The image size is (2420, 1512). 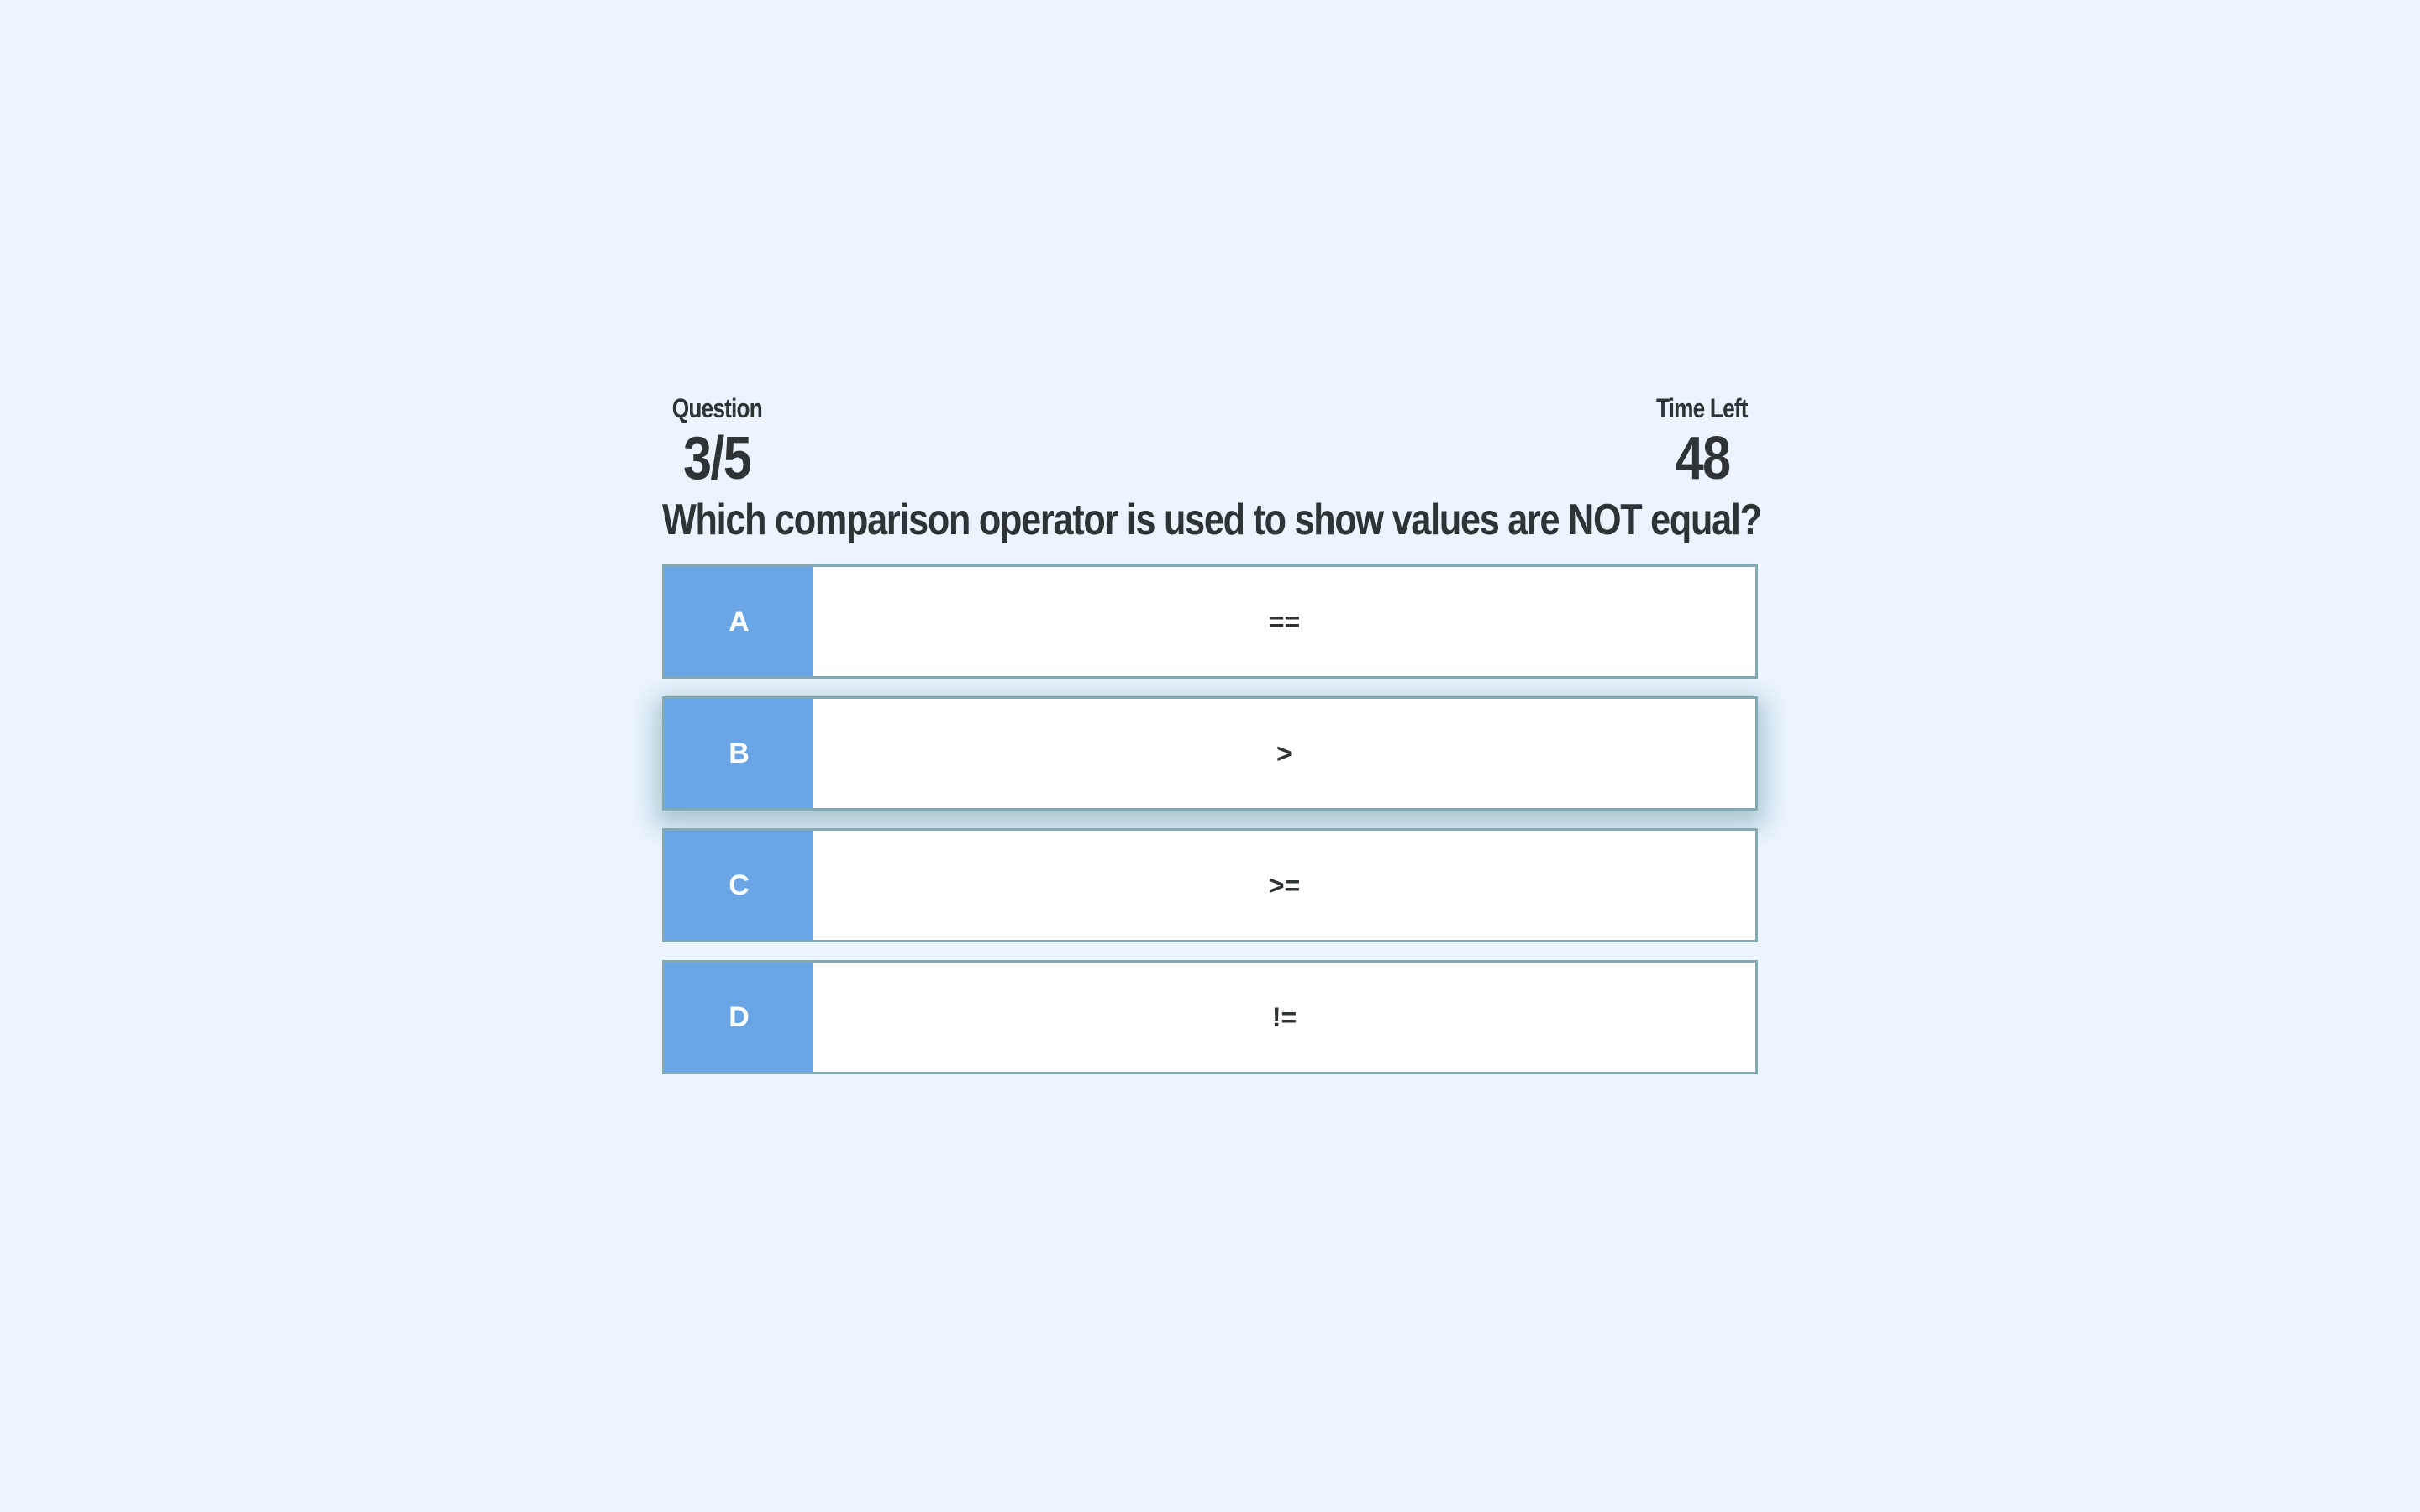 What do you see at coordinates (1210, 753) in the screenshot?
I see `answer-option-b: B >` at bounding box center [1210, 753].